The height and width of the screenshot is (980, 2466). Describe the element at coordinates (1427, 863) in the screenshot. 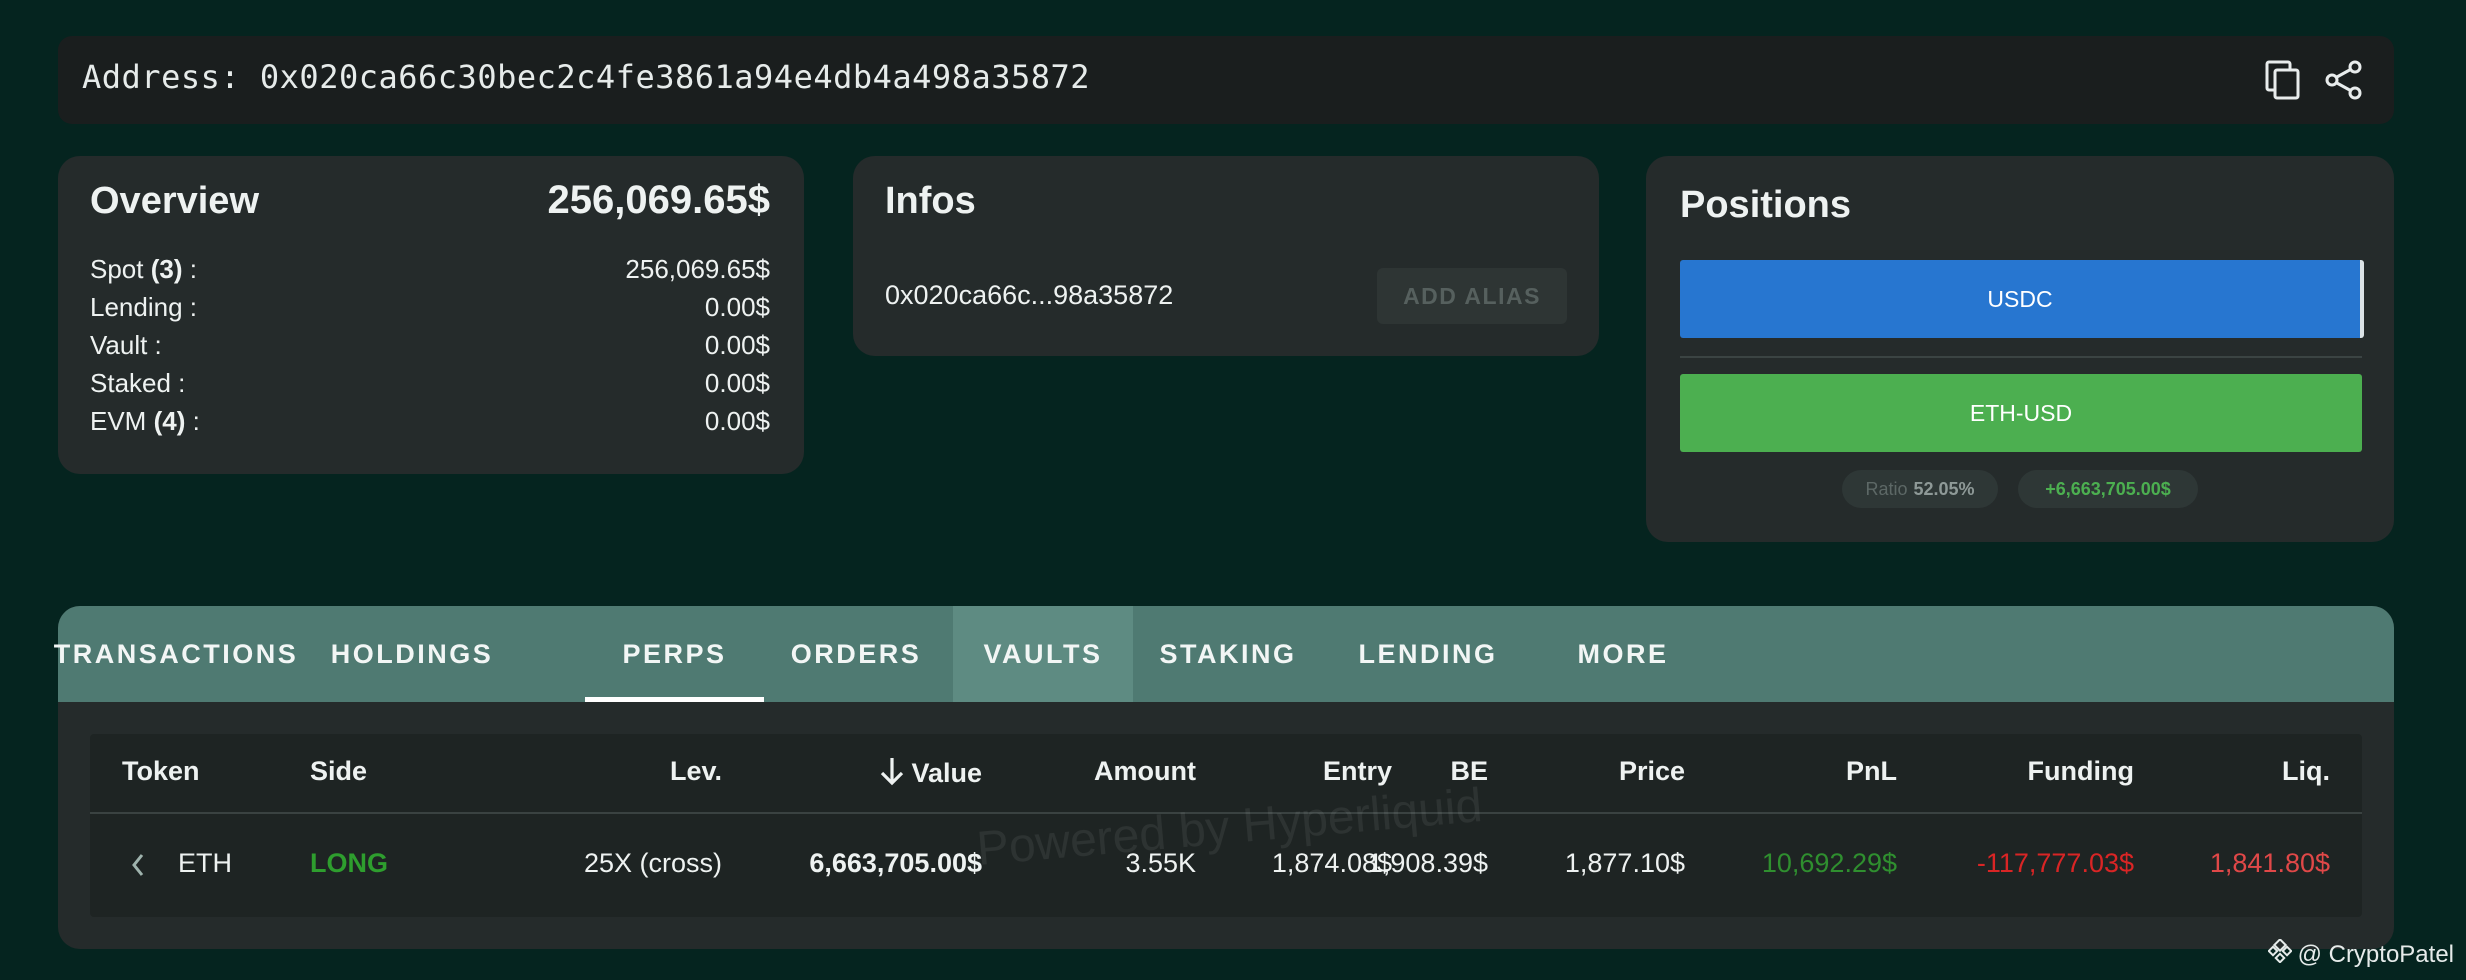

I see `cell-be: 1,908.39$` at that location.